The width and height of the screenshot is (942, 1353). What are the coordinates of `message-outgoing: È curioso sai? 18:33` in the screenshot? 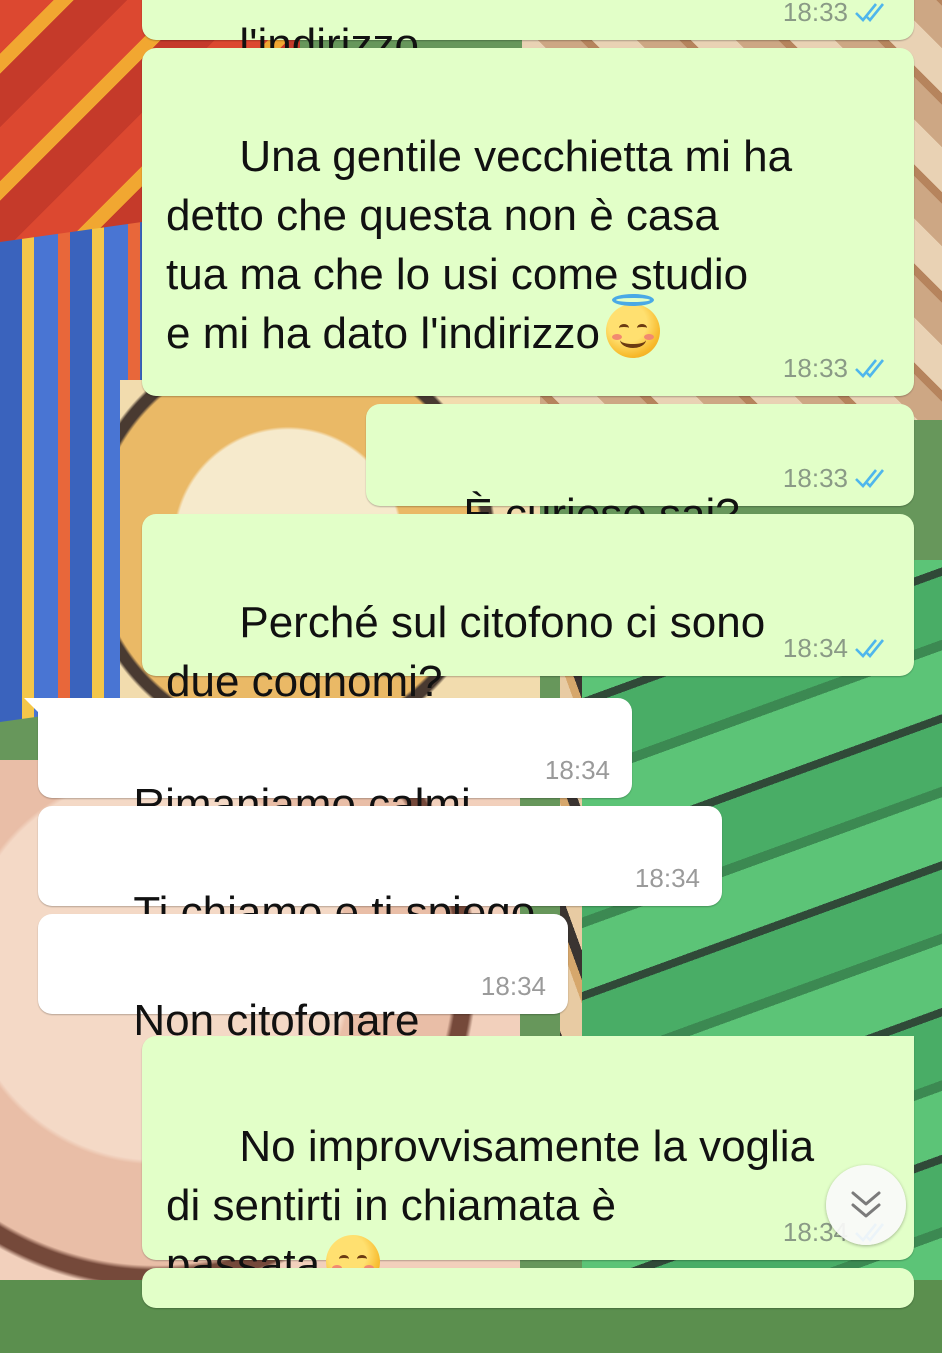 It's located at (640, 471).